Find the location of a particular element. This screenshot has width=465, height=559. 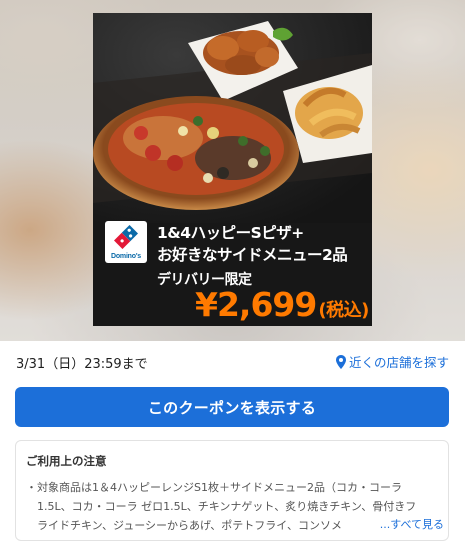

coupon-info-row: 3/31（日）23:59まで 近くの店舗を探す is located at coordinates (232, 360).